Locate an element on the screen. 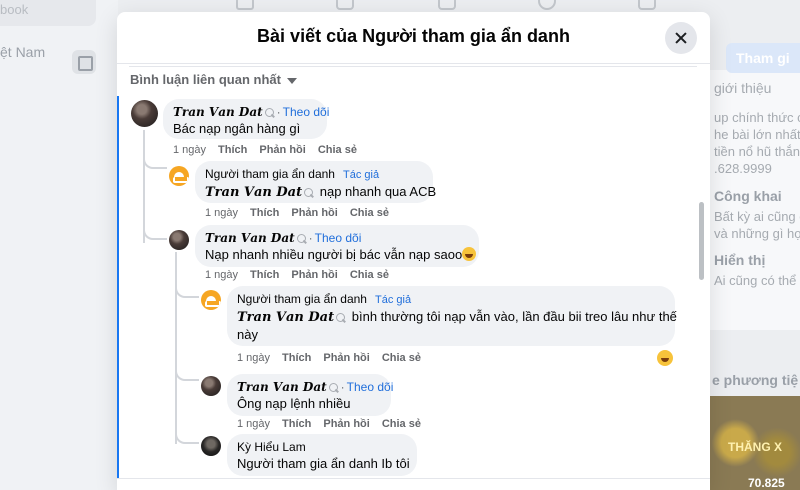 The width and height of the screenshot is (800, 490). media-title: e phương tiệ is located at coordinates (755, 380).